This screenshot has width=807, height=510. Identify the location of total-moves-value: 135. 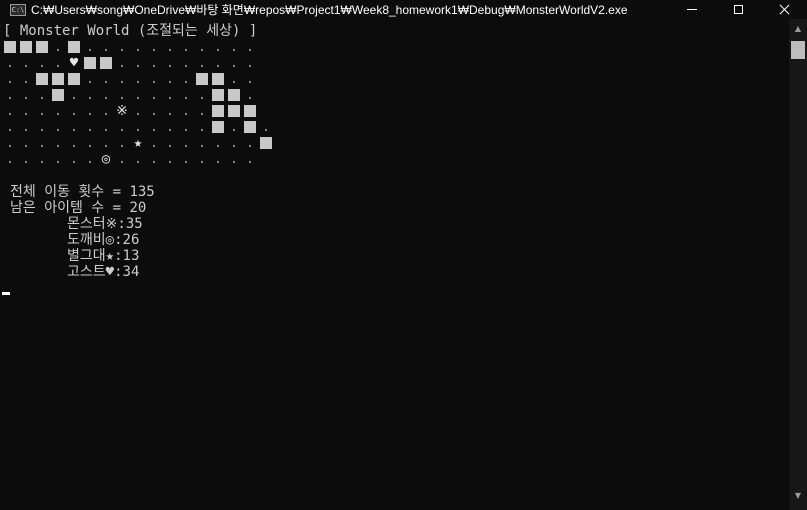
(142, 192).